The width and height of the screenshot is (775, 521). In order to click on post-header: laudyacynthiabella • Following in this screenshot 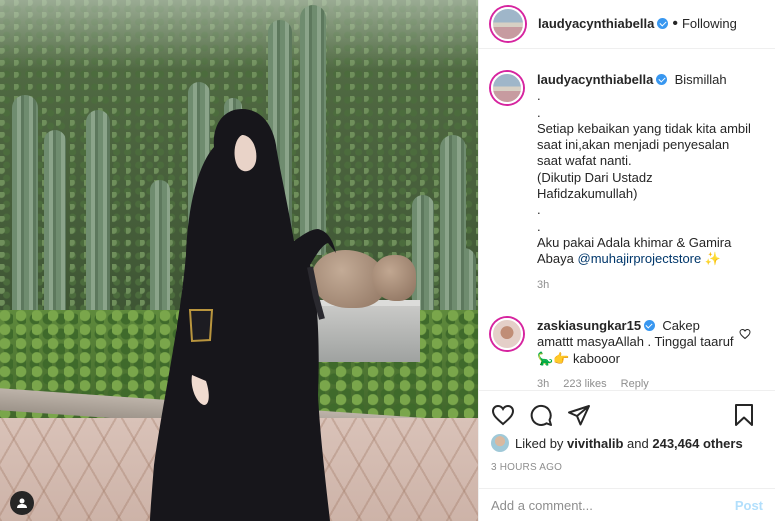, I will do `click(627, 24)`.